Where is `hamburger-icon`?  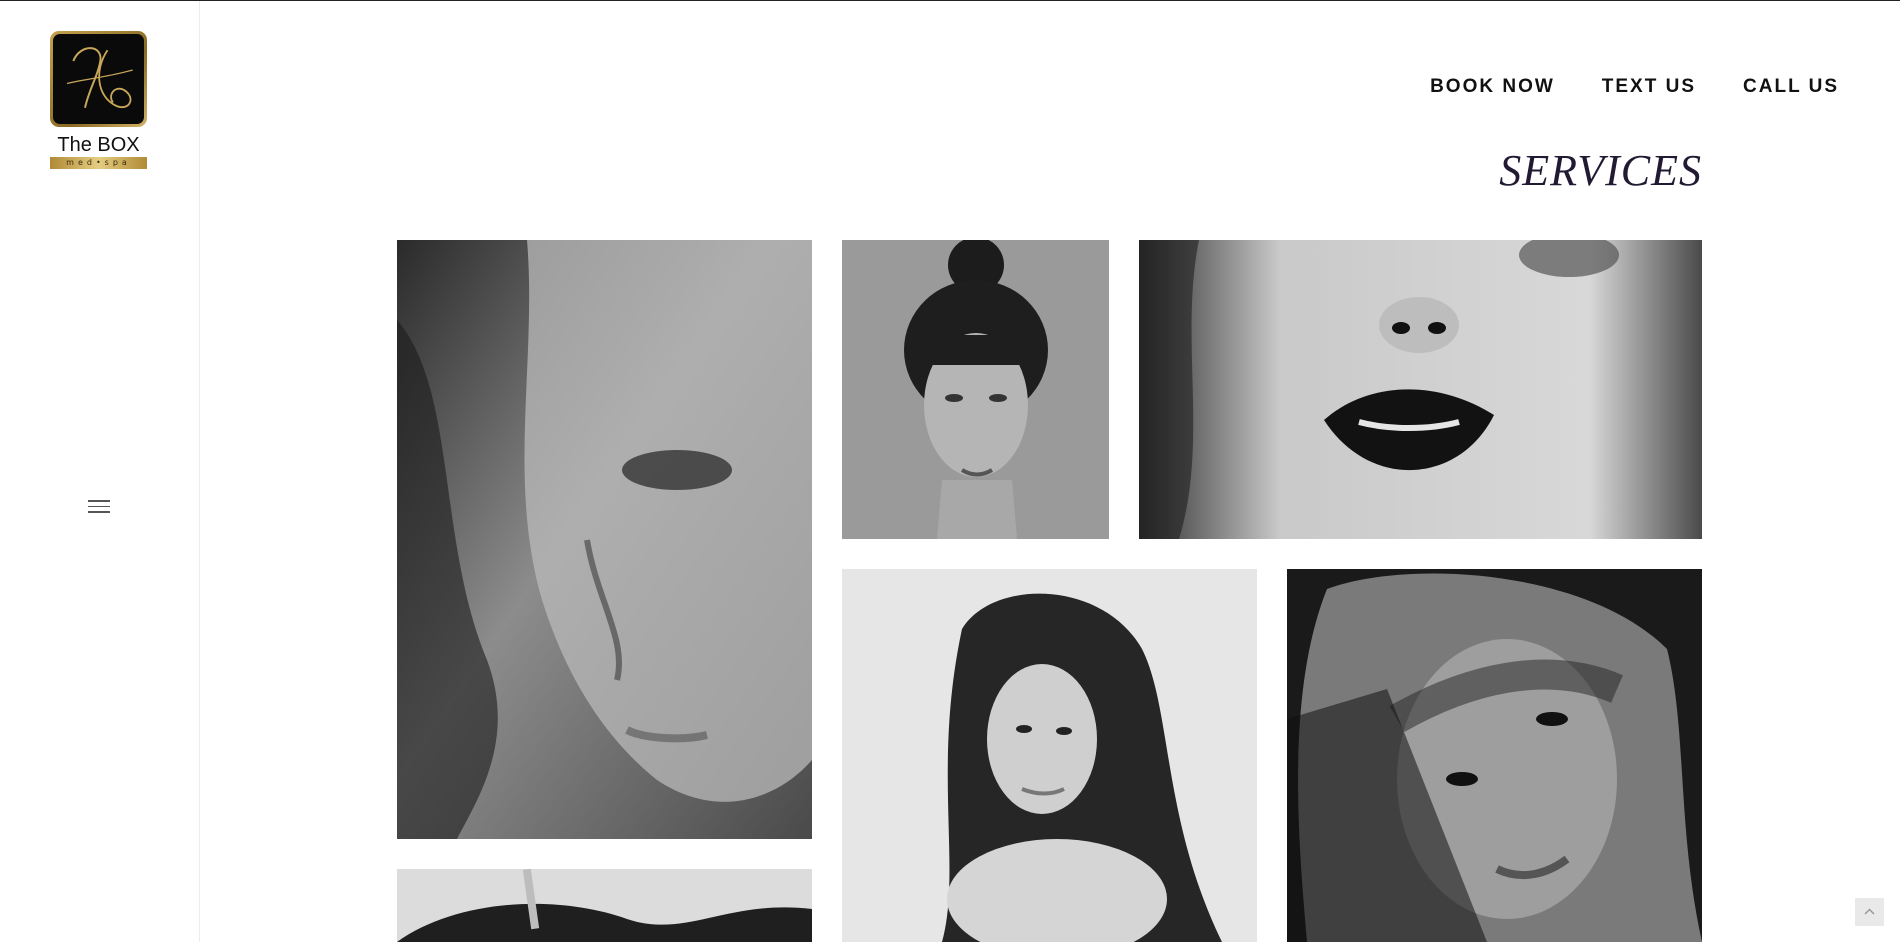
hamburger-icon is located at coordinates (99, 508).